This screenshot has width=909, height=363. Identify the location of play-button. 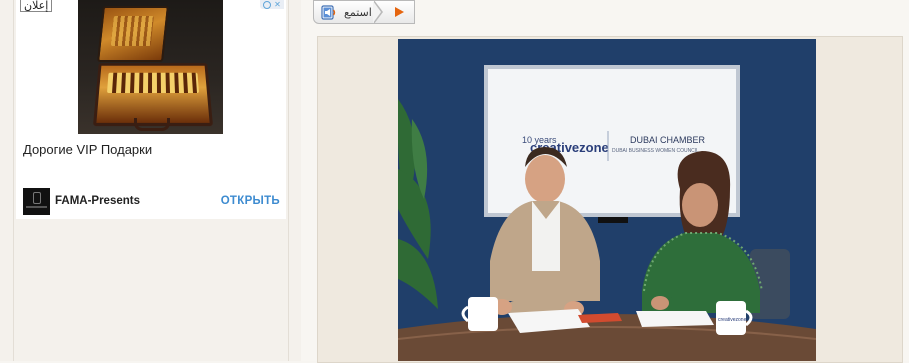
(399, 12).